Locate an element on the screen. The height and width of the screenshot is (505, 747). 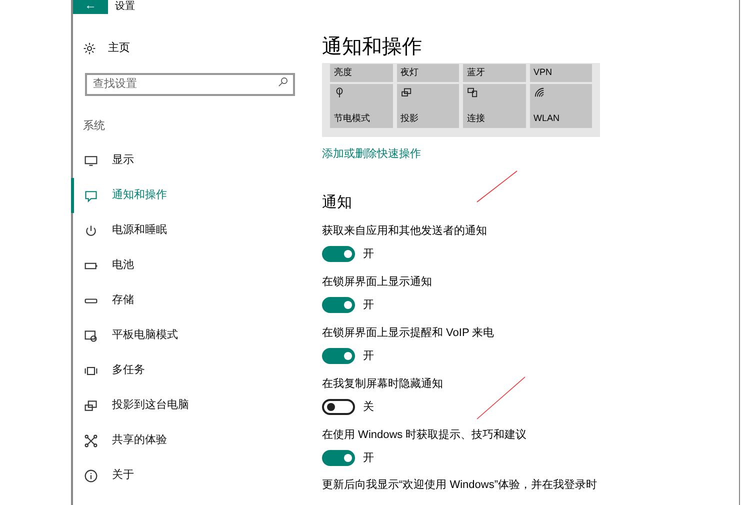
home-link: 主页 is located at coordinates (192, 48).